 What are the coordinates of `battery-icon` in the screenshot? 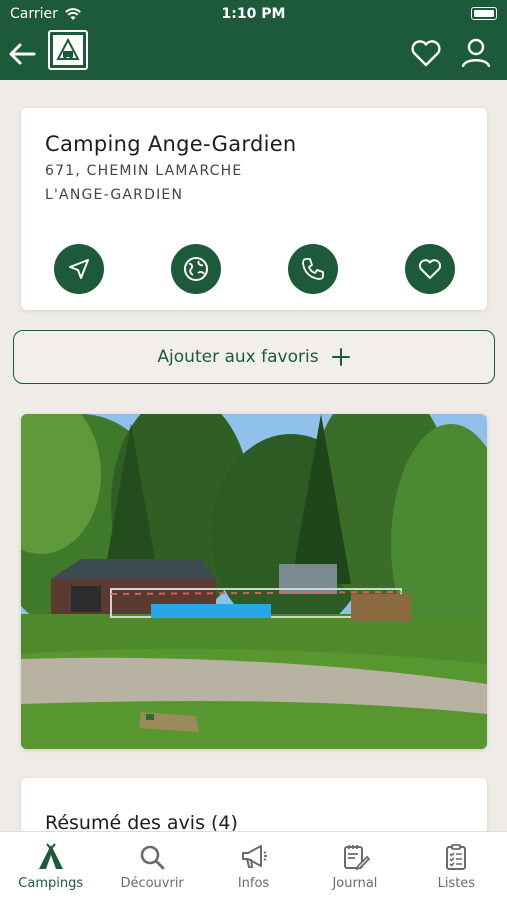 It's located at (484, 13).